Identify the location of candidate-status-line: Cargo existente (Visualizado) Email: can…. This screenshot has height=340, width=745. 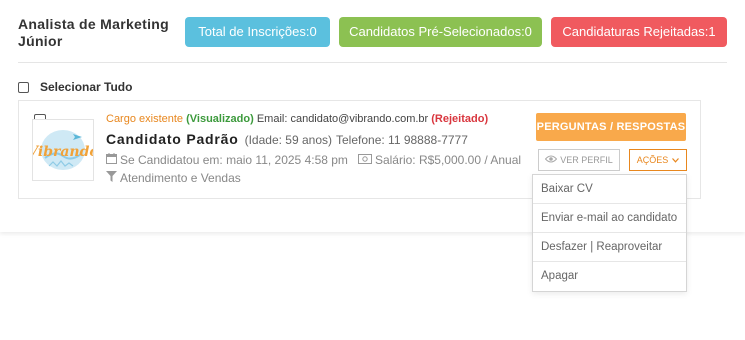
(297, 119).